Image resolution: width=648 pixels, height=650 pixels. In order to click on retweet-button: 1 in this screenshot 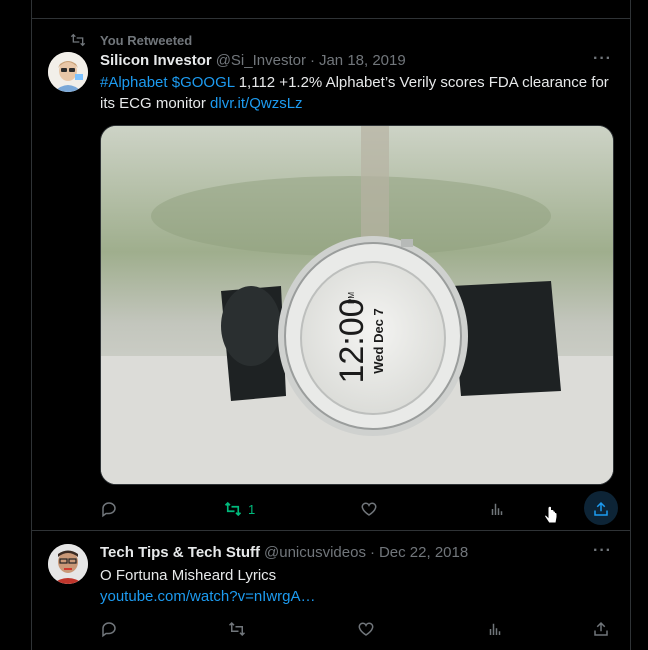, I will do `click(239, 509)`.